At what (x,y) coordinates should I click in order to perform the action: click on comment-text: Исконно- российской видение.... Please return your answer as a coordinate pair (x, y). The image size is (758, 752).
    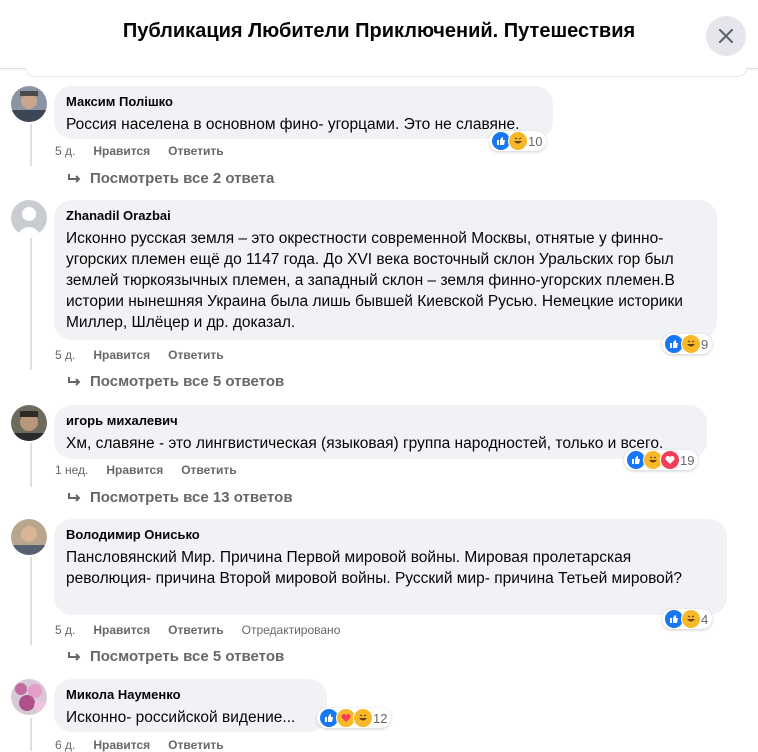
    Looking at the image, I should click on (181, 717).